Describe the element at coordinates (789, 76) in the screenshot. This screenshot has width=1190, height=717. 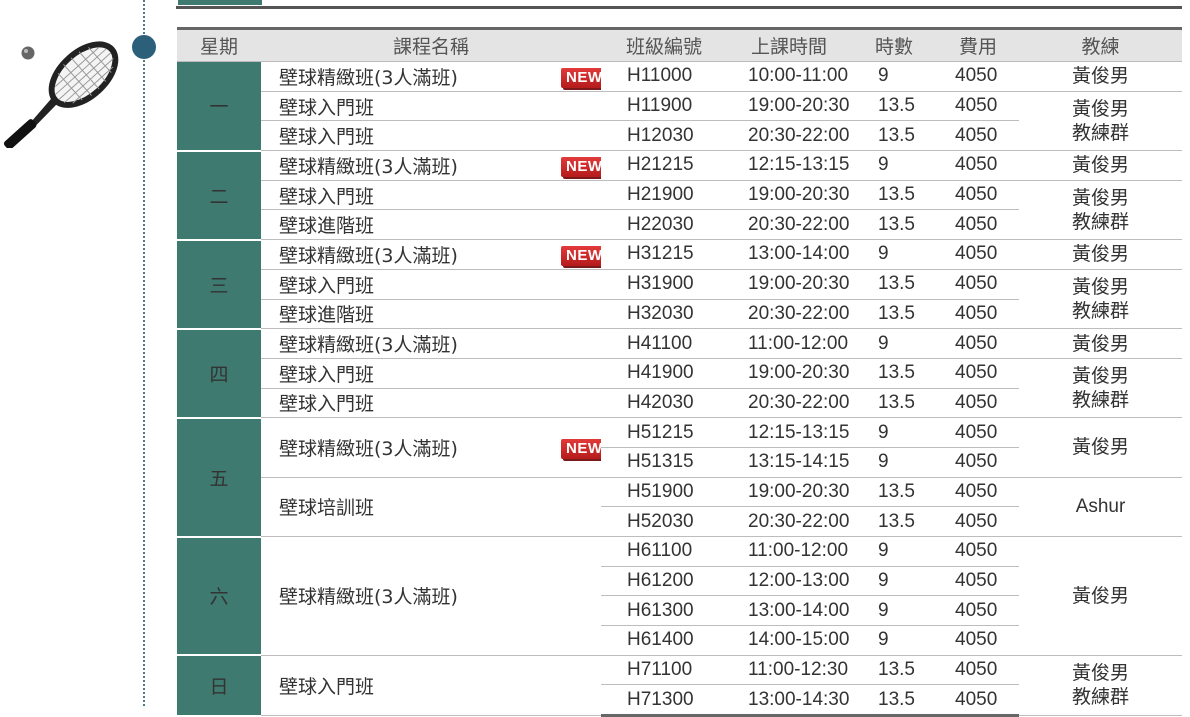
I see `class-time: 10:00-11:00` at that location.